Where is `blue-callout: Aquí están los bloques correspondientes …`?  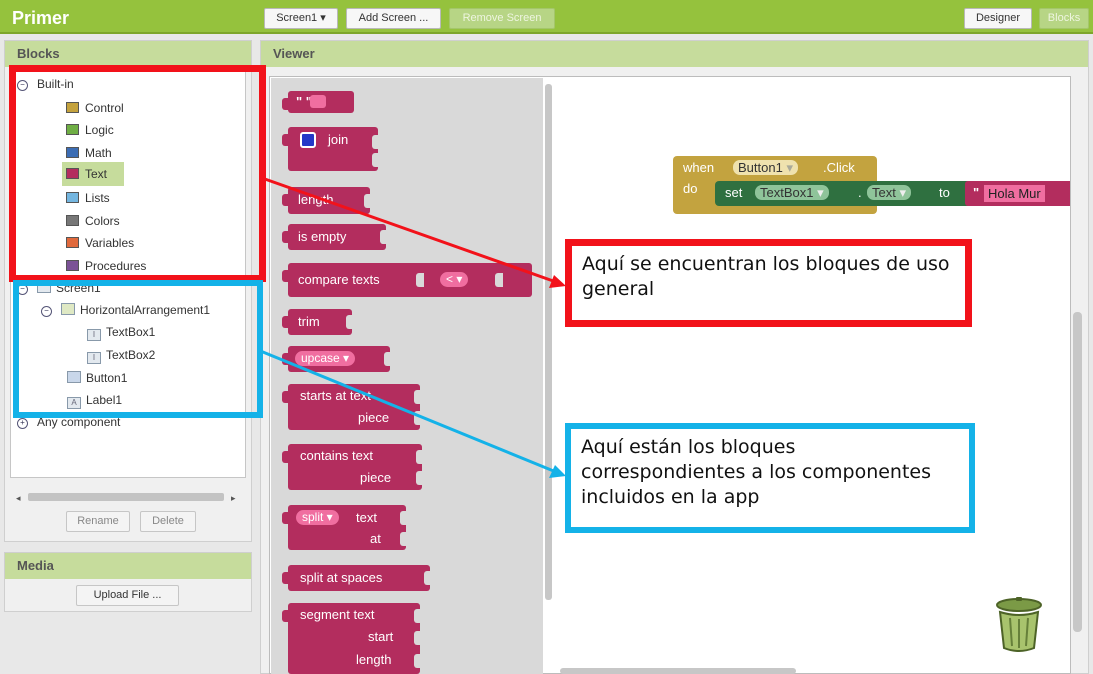 blue-callout: Aquí están los bloques correspondientes … is located at coordinates (770, 478).